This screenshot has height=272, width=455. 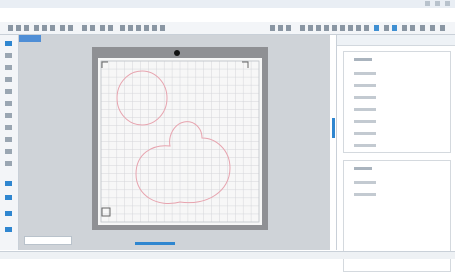 I want to click on zoom-tool-icon, so click(x=8, y=213).